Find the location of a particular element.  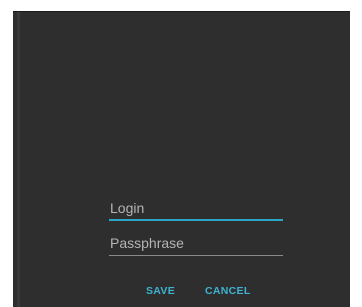

save-button: SAVE is located at coordinates (160, 291).